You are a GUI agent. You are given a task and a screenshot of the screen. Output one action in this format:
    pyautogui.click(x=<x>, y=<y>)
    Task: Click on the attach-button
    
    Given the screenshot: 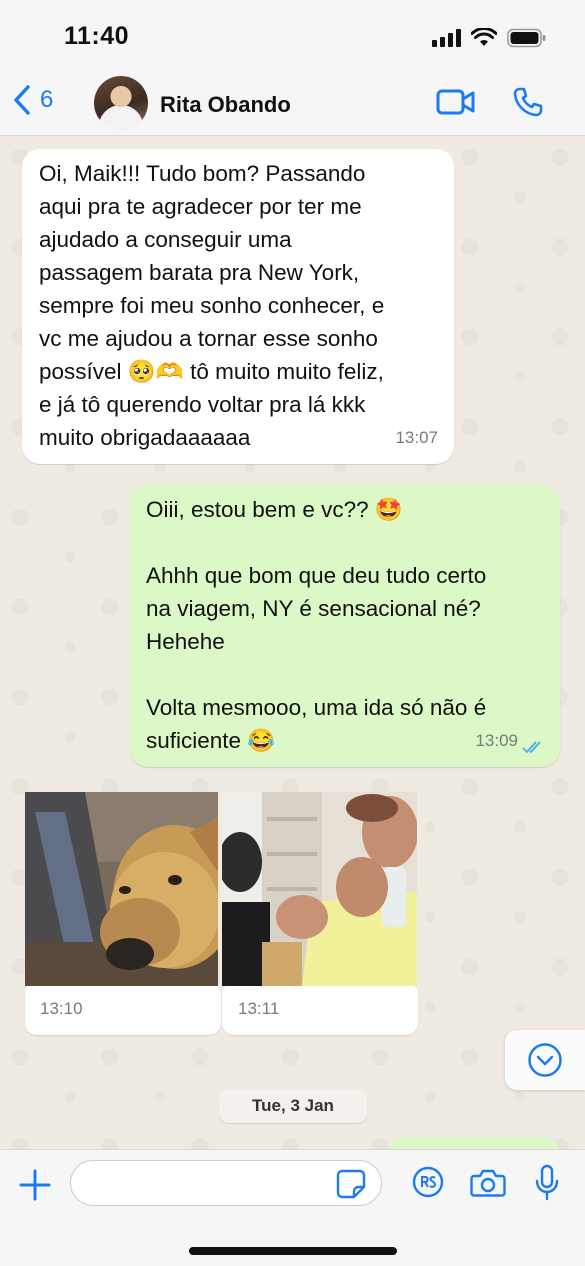 What is the action you would take?
    pyautogui.click(x=35, y=1187)
    